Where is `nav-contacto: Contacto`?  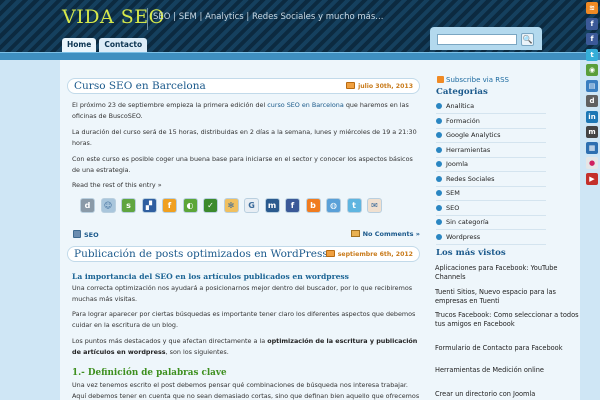 nav-contacto: Contacto is located at coordinates (123, 45).